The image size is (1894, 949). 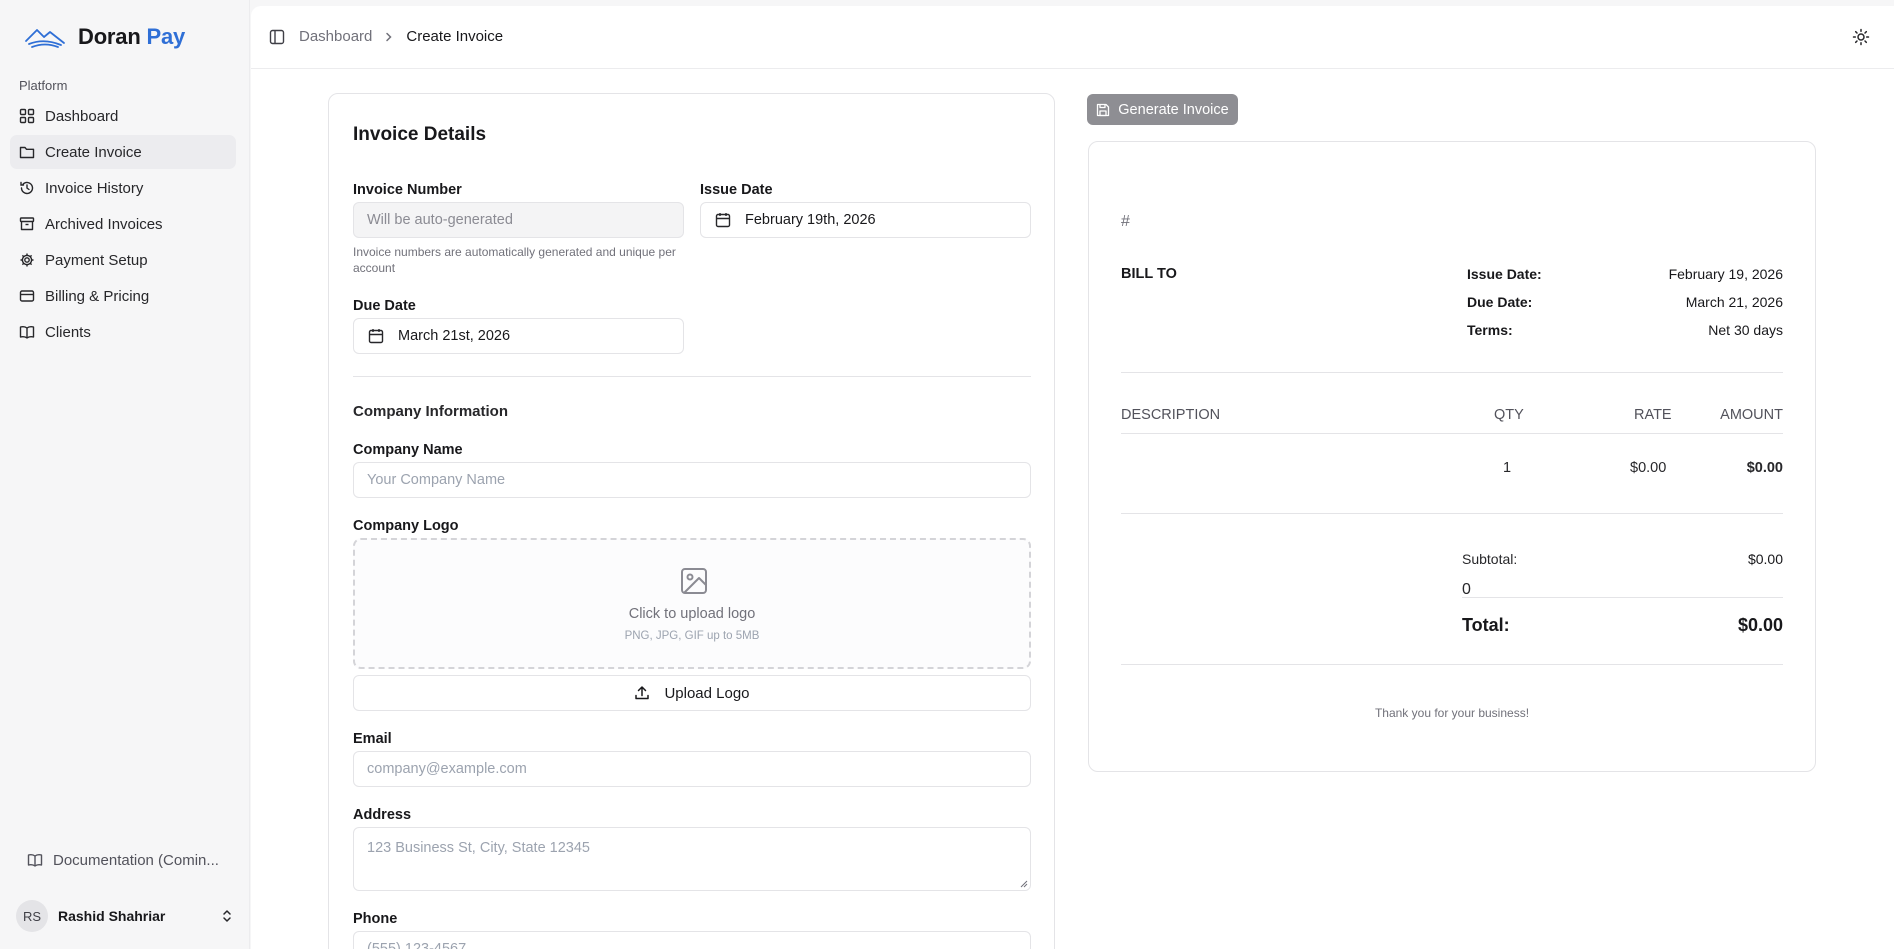 I want to click on save-icon, so click(x=1103, y=109).